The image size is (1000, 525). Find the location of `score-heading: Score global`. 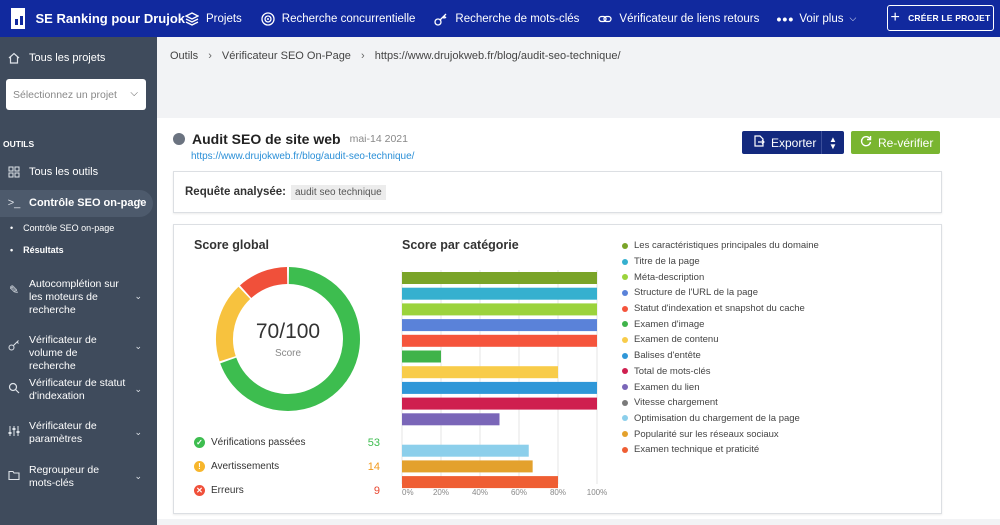

score-heading: Score global is located at coordinates (232, 245).